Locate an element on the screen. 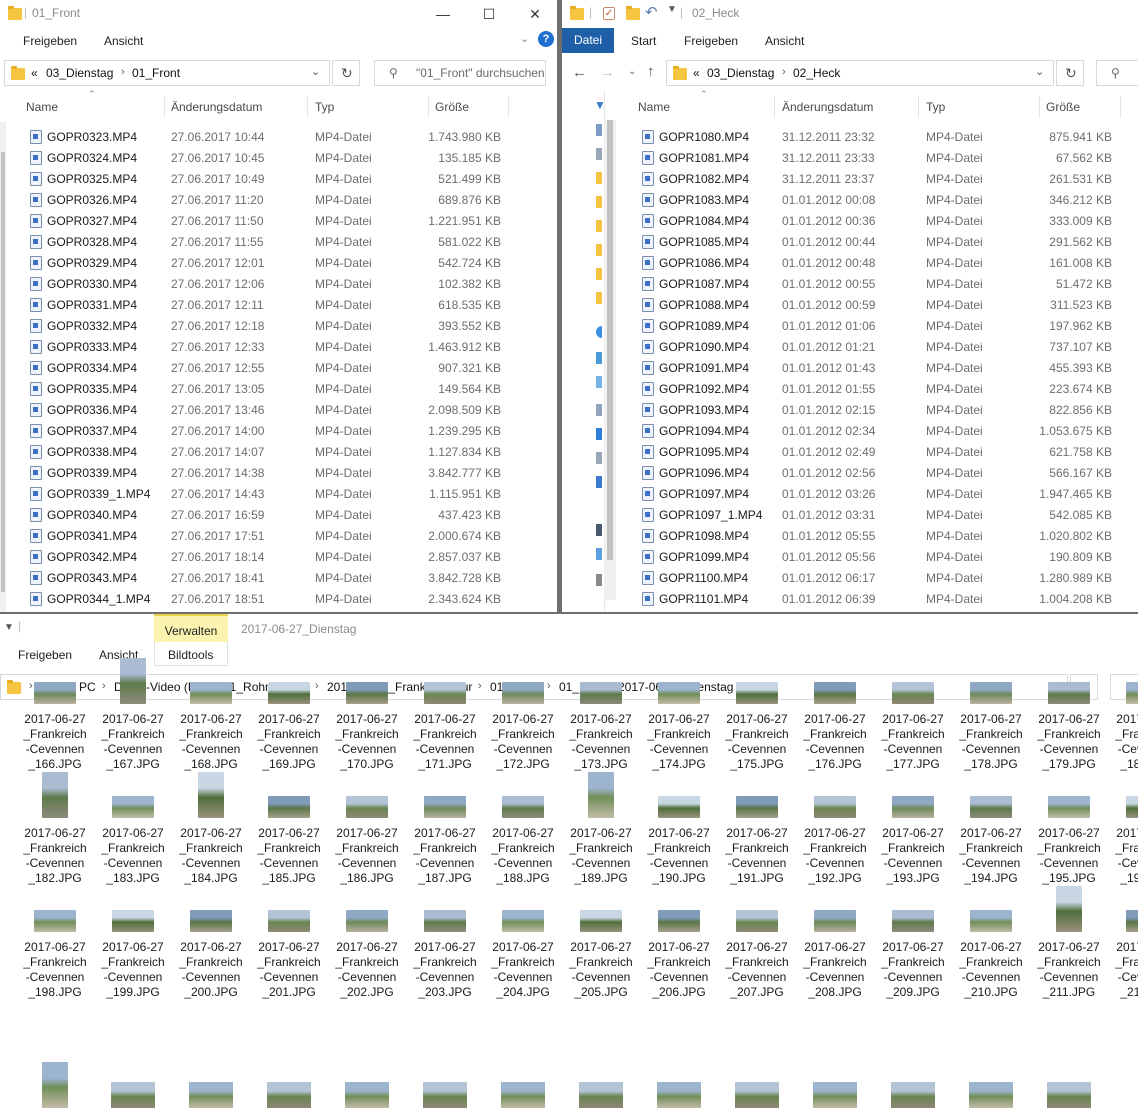 The image size is (1138, 1109). quick-access-icon: ▼ is located at coordinates (600, 105).